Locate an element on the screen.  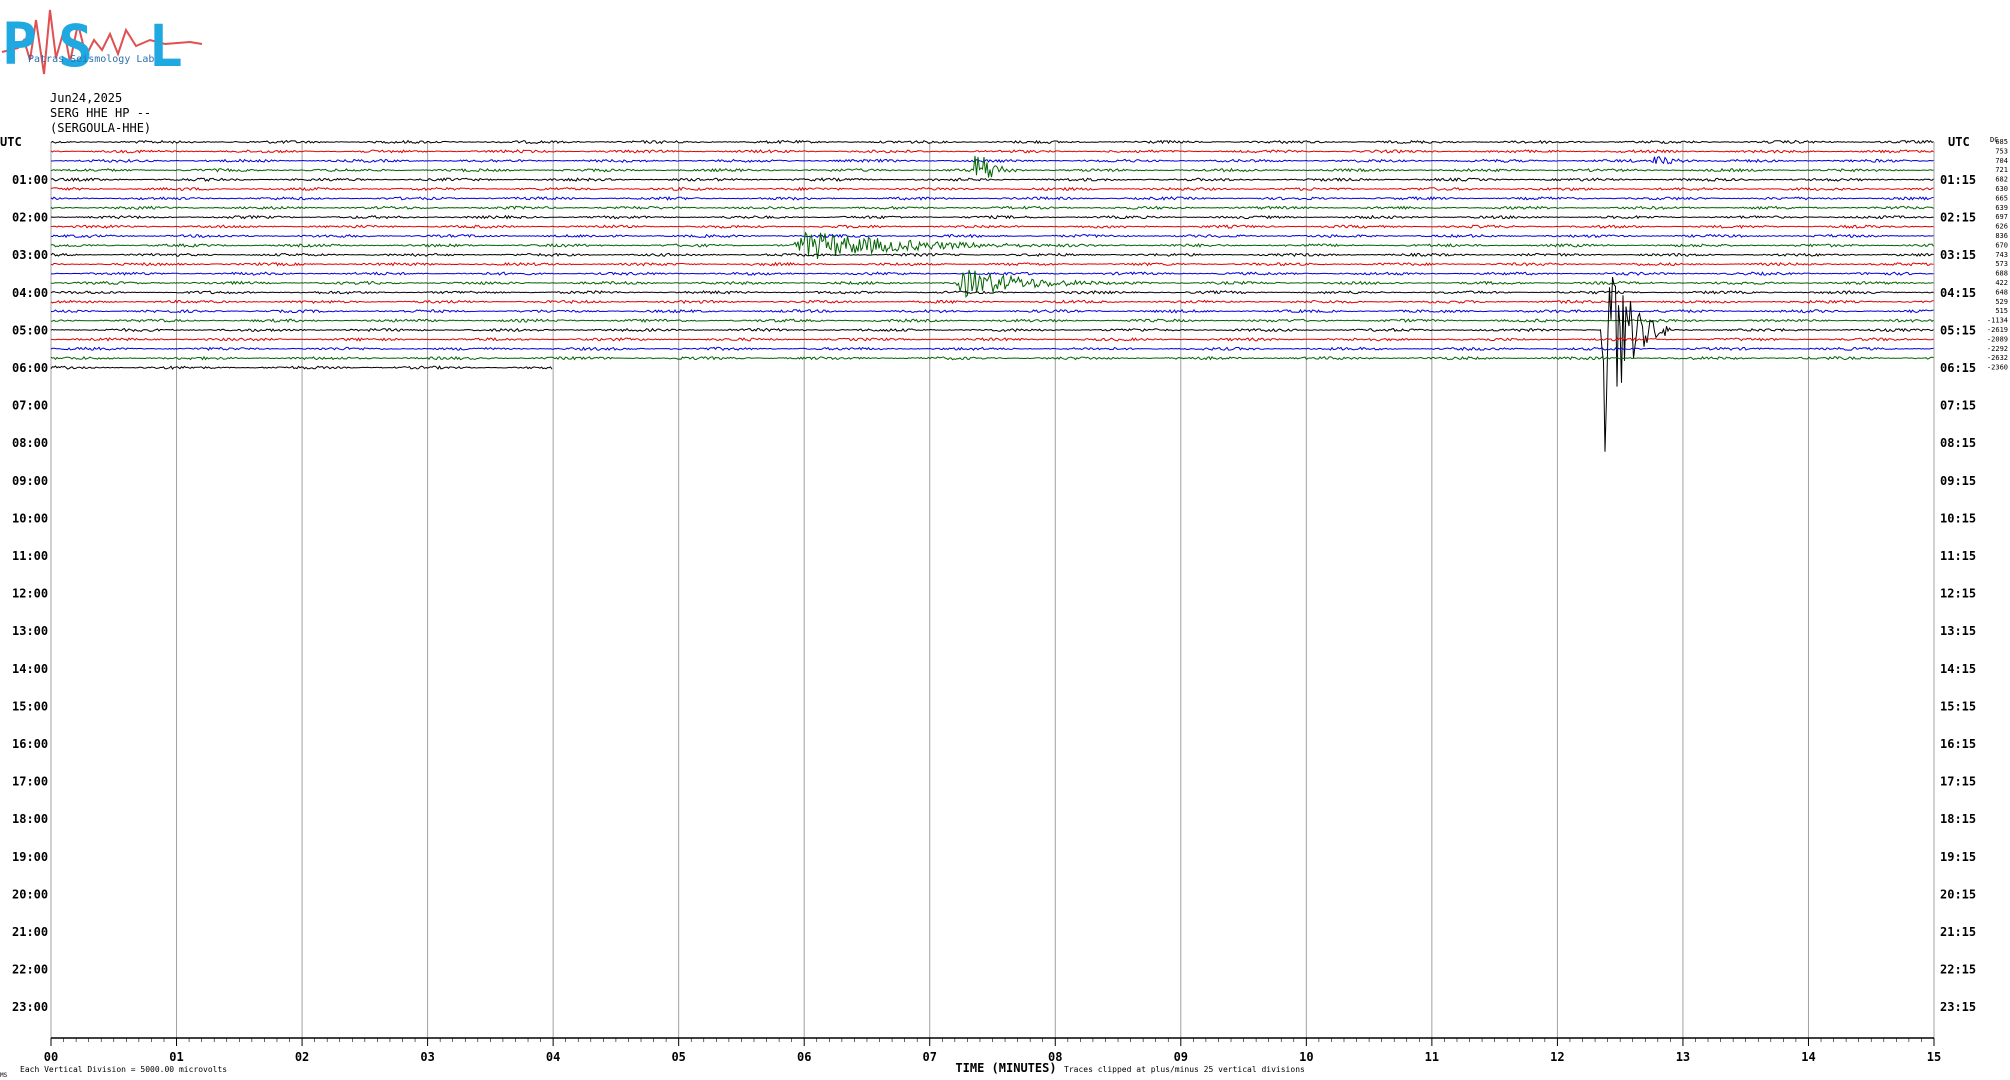
hour-label-right: 18:15 is located at coordinates (1958, 819).